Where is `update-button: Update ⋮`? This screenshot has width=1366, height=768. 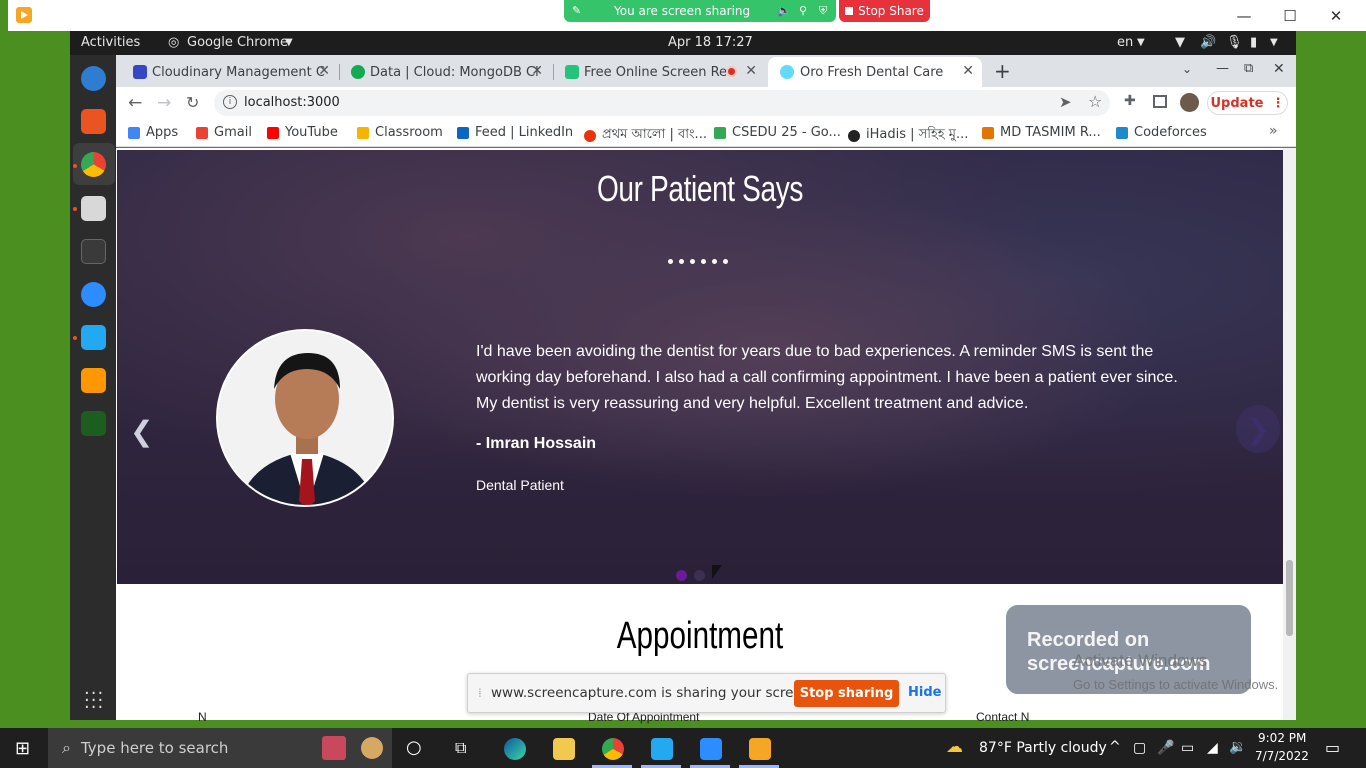
update-button: Update ⋮ is located at coordinates (1247, 103).